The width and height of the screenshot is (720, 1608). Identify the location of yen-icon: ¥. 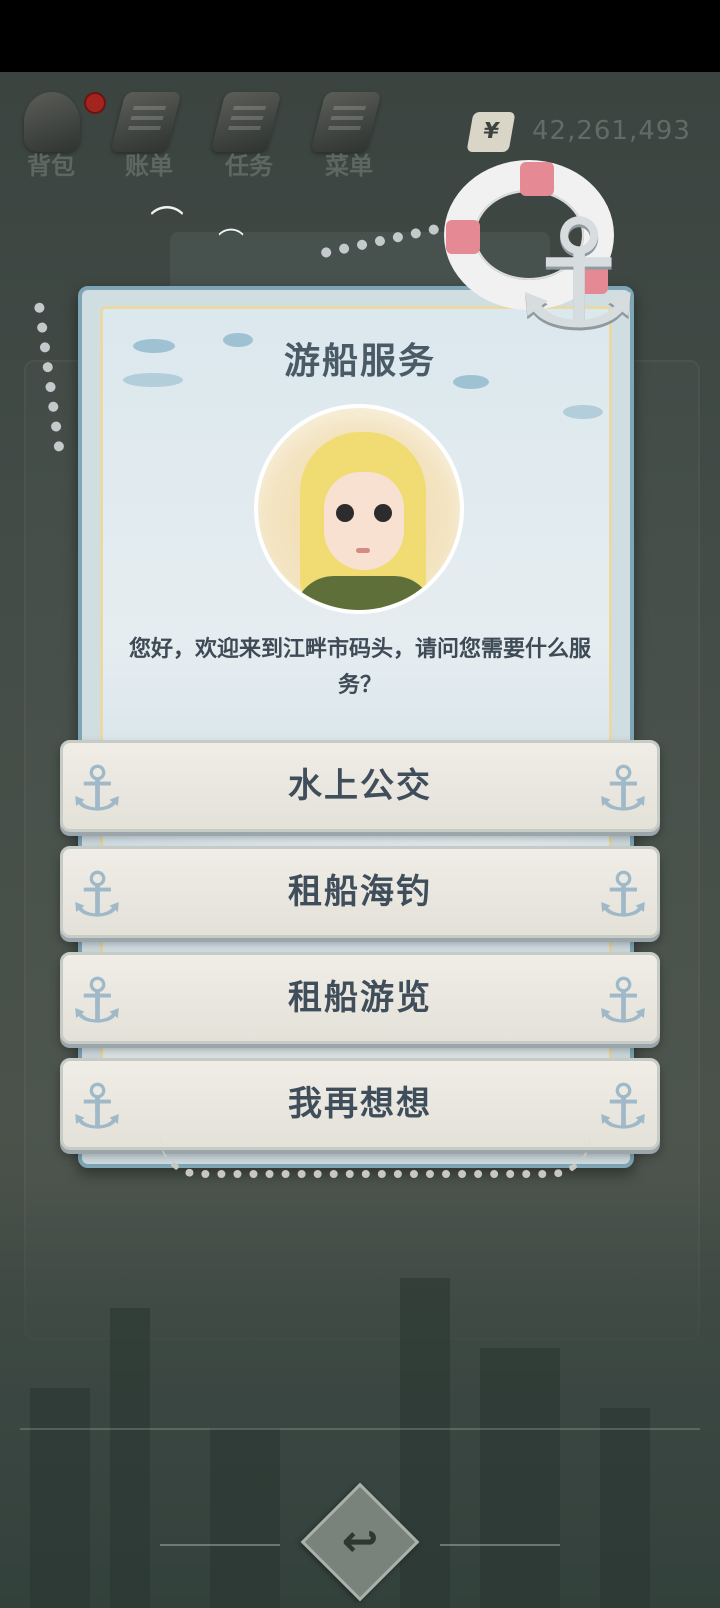
(491, 132).